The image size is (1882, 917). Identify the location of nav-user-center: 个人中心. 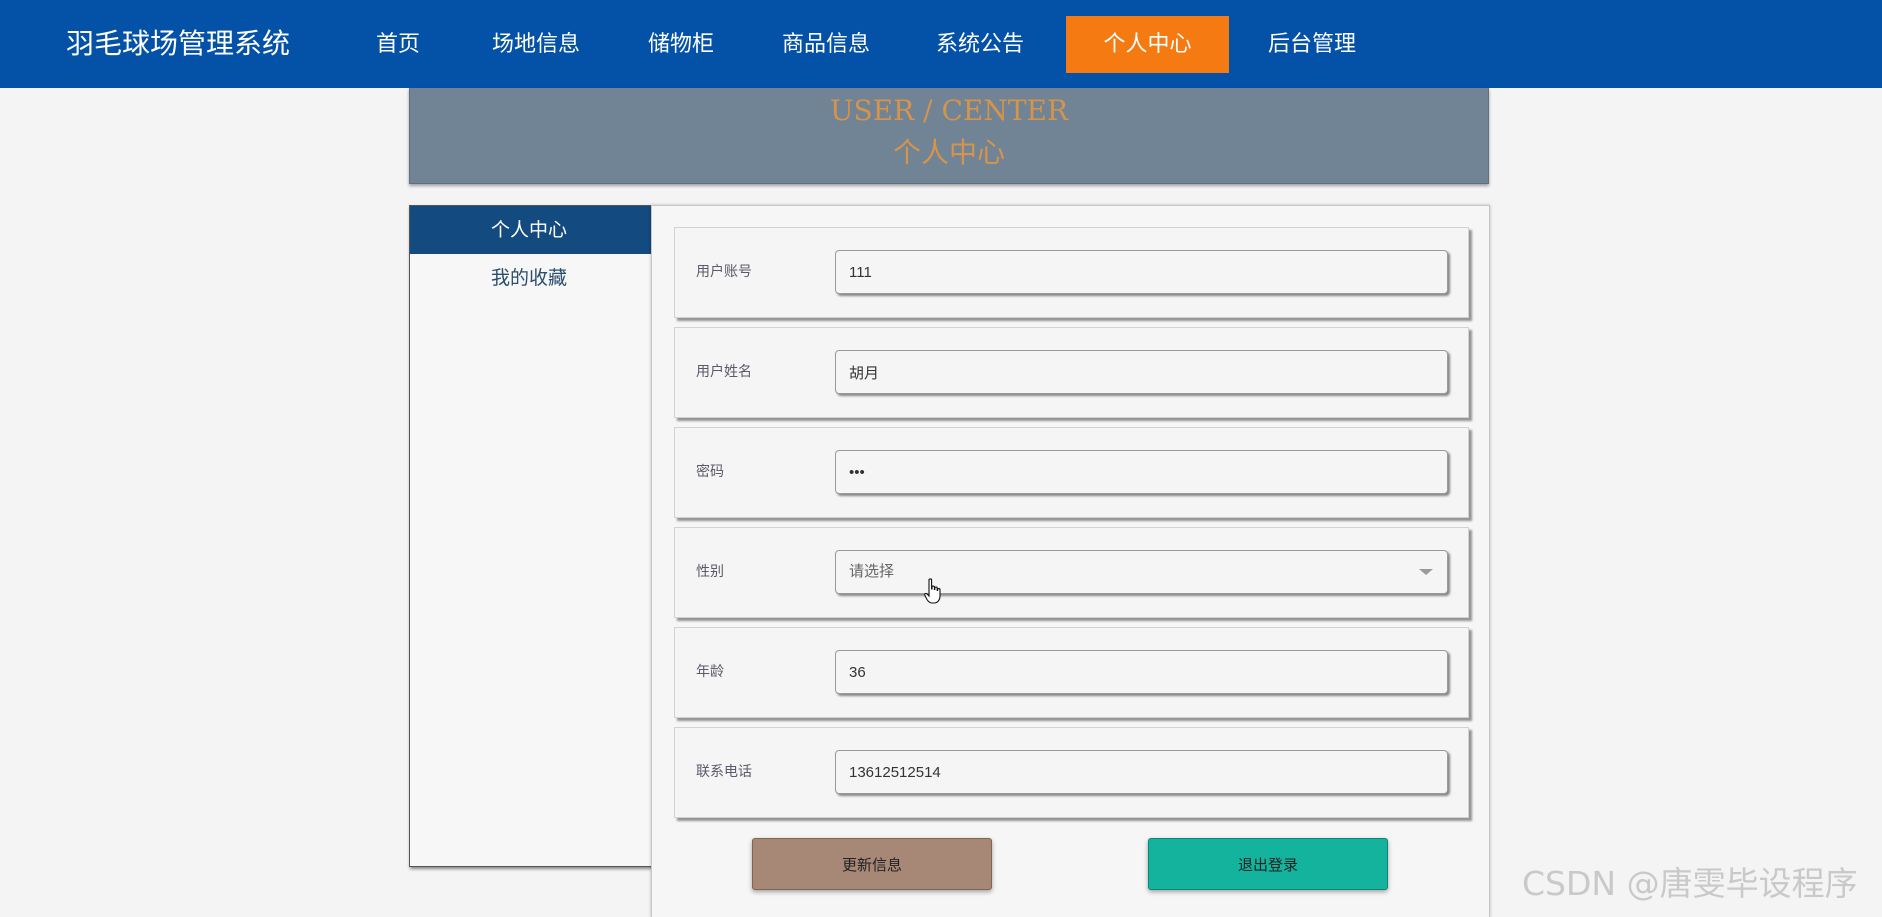
(1147, 44).